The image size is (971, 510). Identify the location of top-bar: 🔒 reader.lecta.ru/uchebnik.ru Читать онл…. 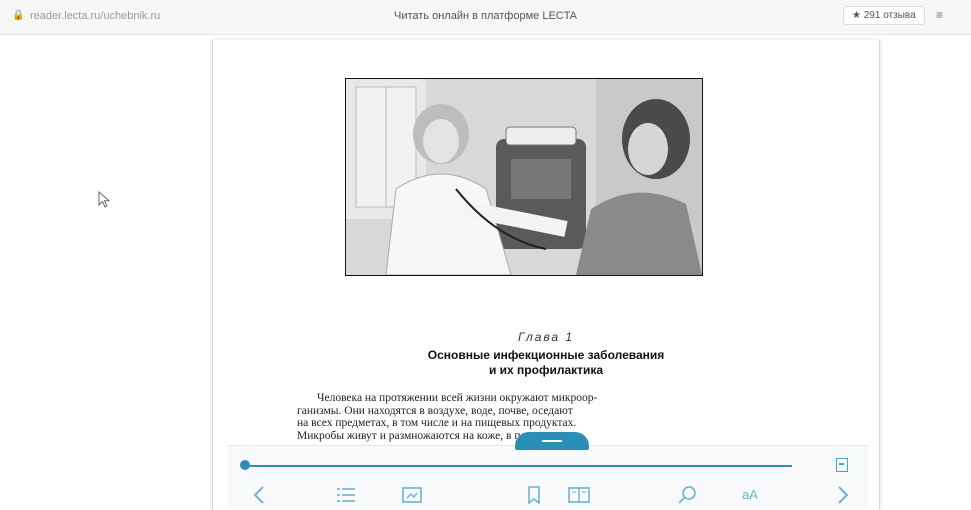
(485, 17).